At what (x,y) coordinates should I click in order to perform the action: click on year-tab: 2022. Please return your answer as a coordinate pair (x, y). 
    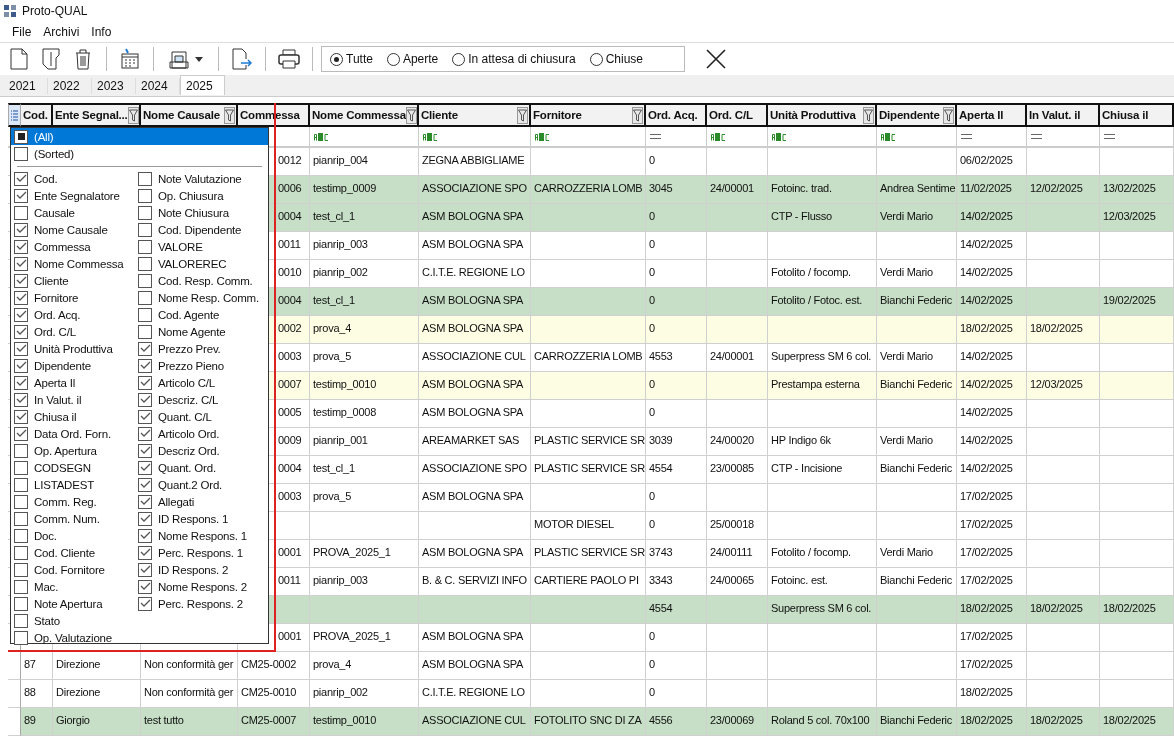
    Looking at the image, I should click on (70, 86).